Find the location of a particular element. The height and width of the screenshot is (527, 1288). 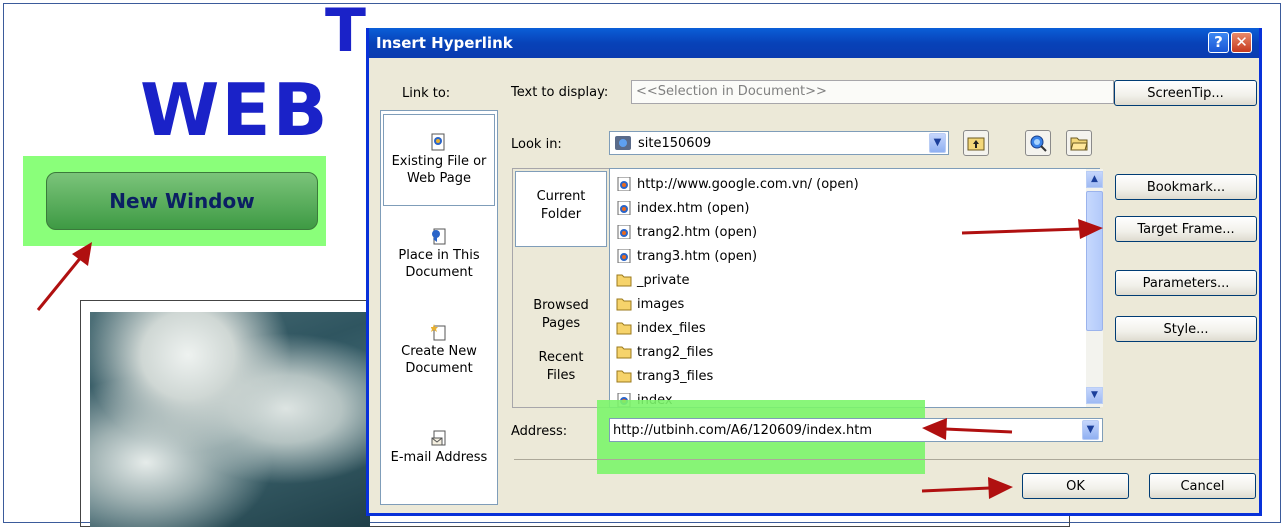

file-row: trang3_files is located at coordinates (664, 376).